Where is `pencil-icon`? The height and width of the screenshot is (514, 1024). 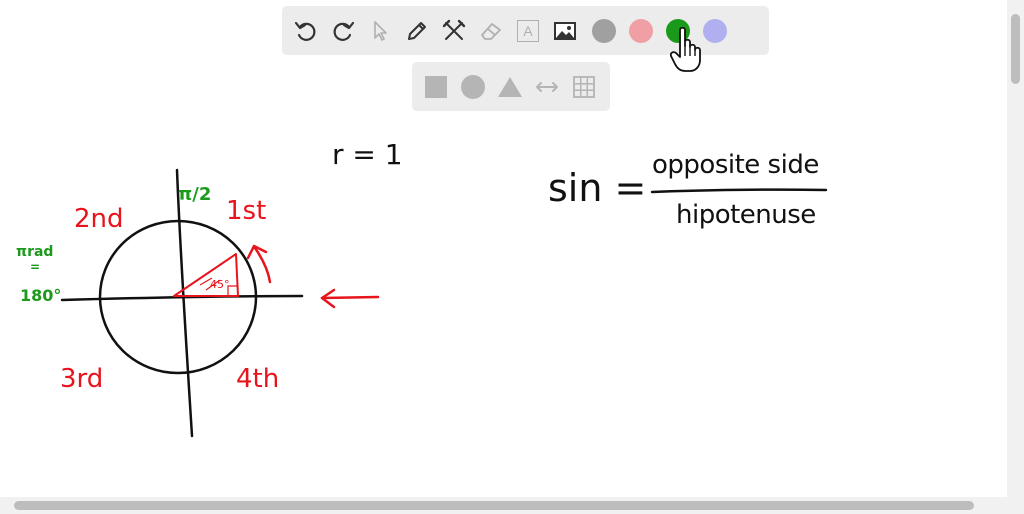 pencil-icon is located at coordinates (417, 30).